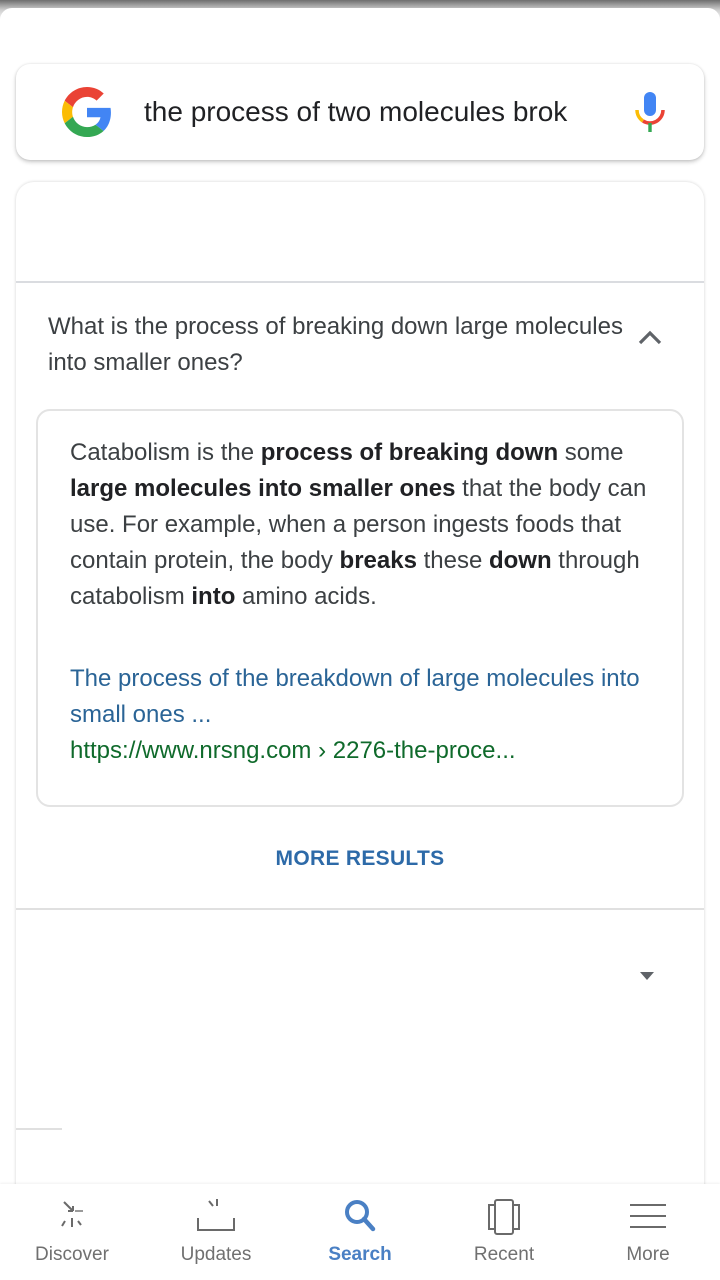  What do you see at coordinates (72, 1254) in the screenshot?
I see `nav-label: Discover` at bounding box center [72, 1254].